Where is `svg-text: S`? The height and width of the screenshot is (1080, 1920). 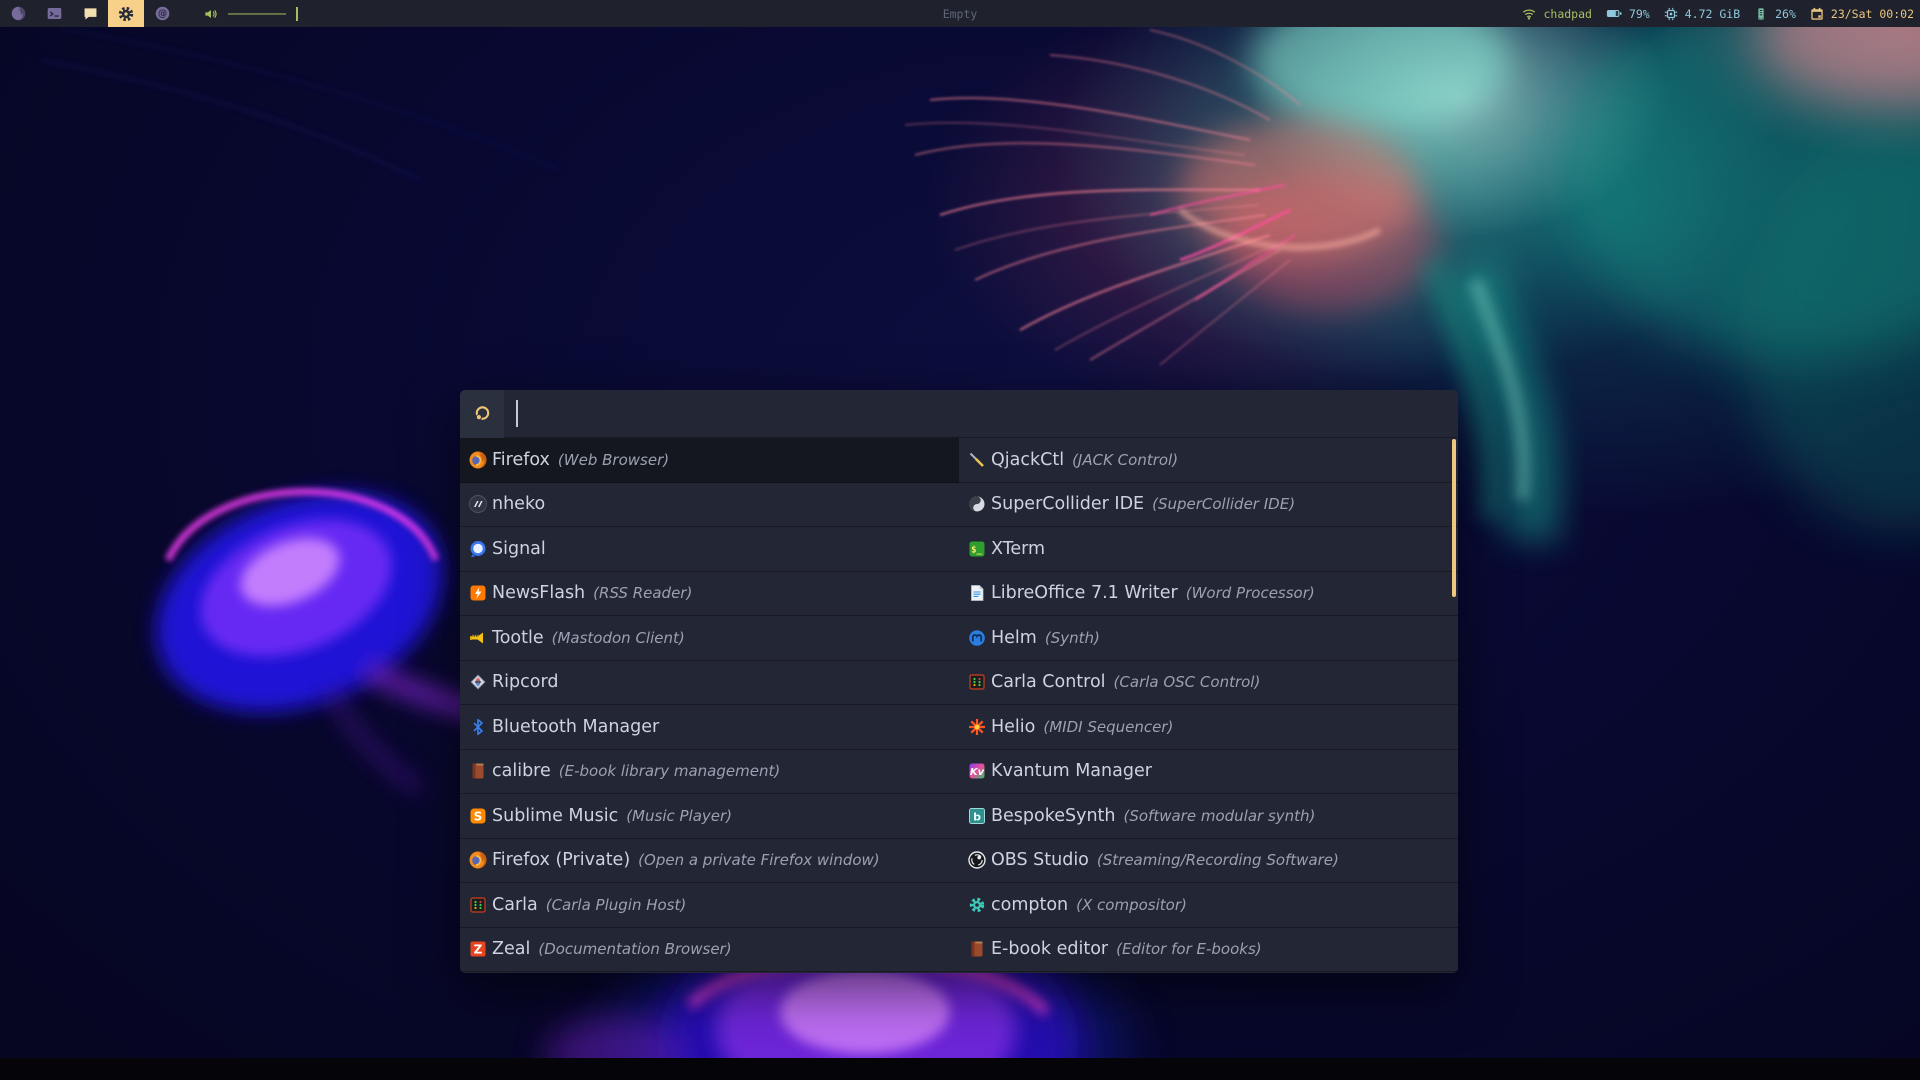 svg-text: S is located at coordinates (478, 816).